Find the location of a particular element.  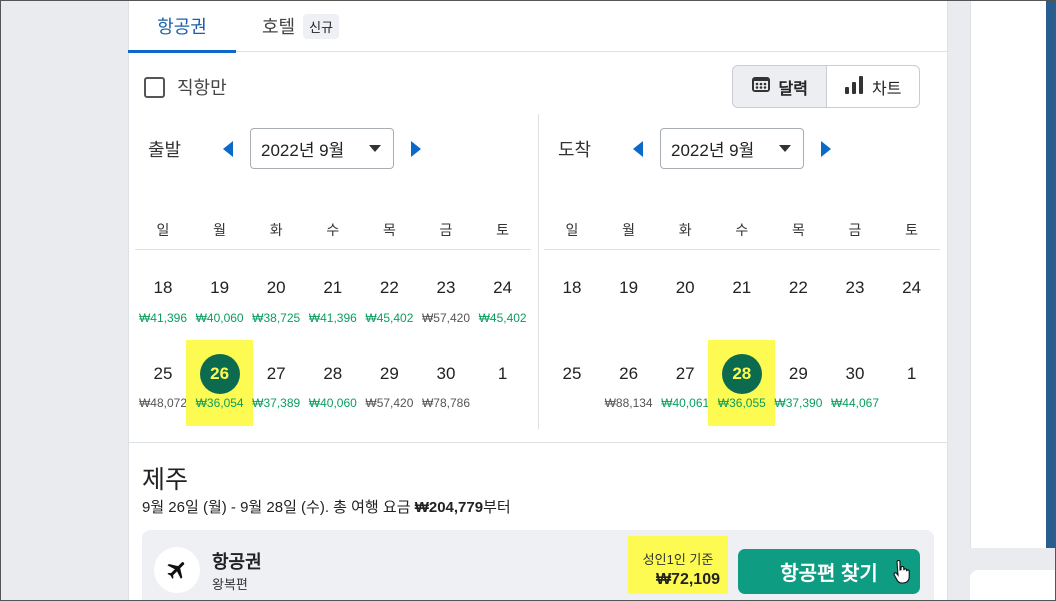

departure-day-cell: 1 is located at coordinates (503, 383).